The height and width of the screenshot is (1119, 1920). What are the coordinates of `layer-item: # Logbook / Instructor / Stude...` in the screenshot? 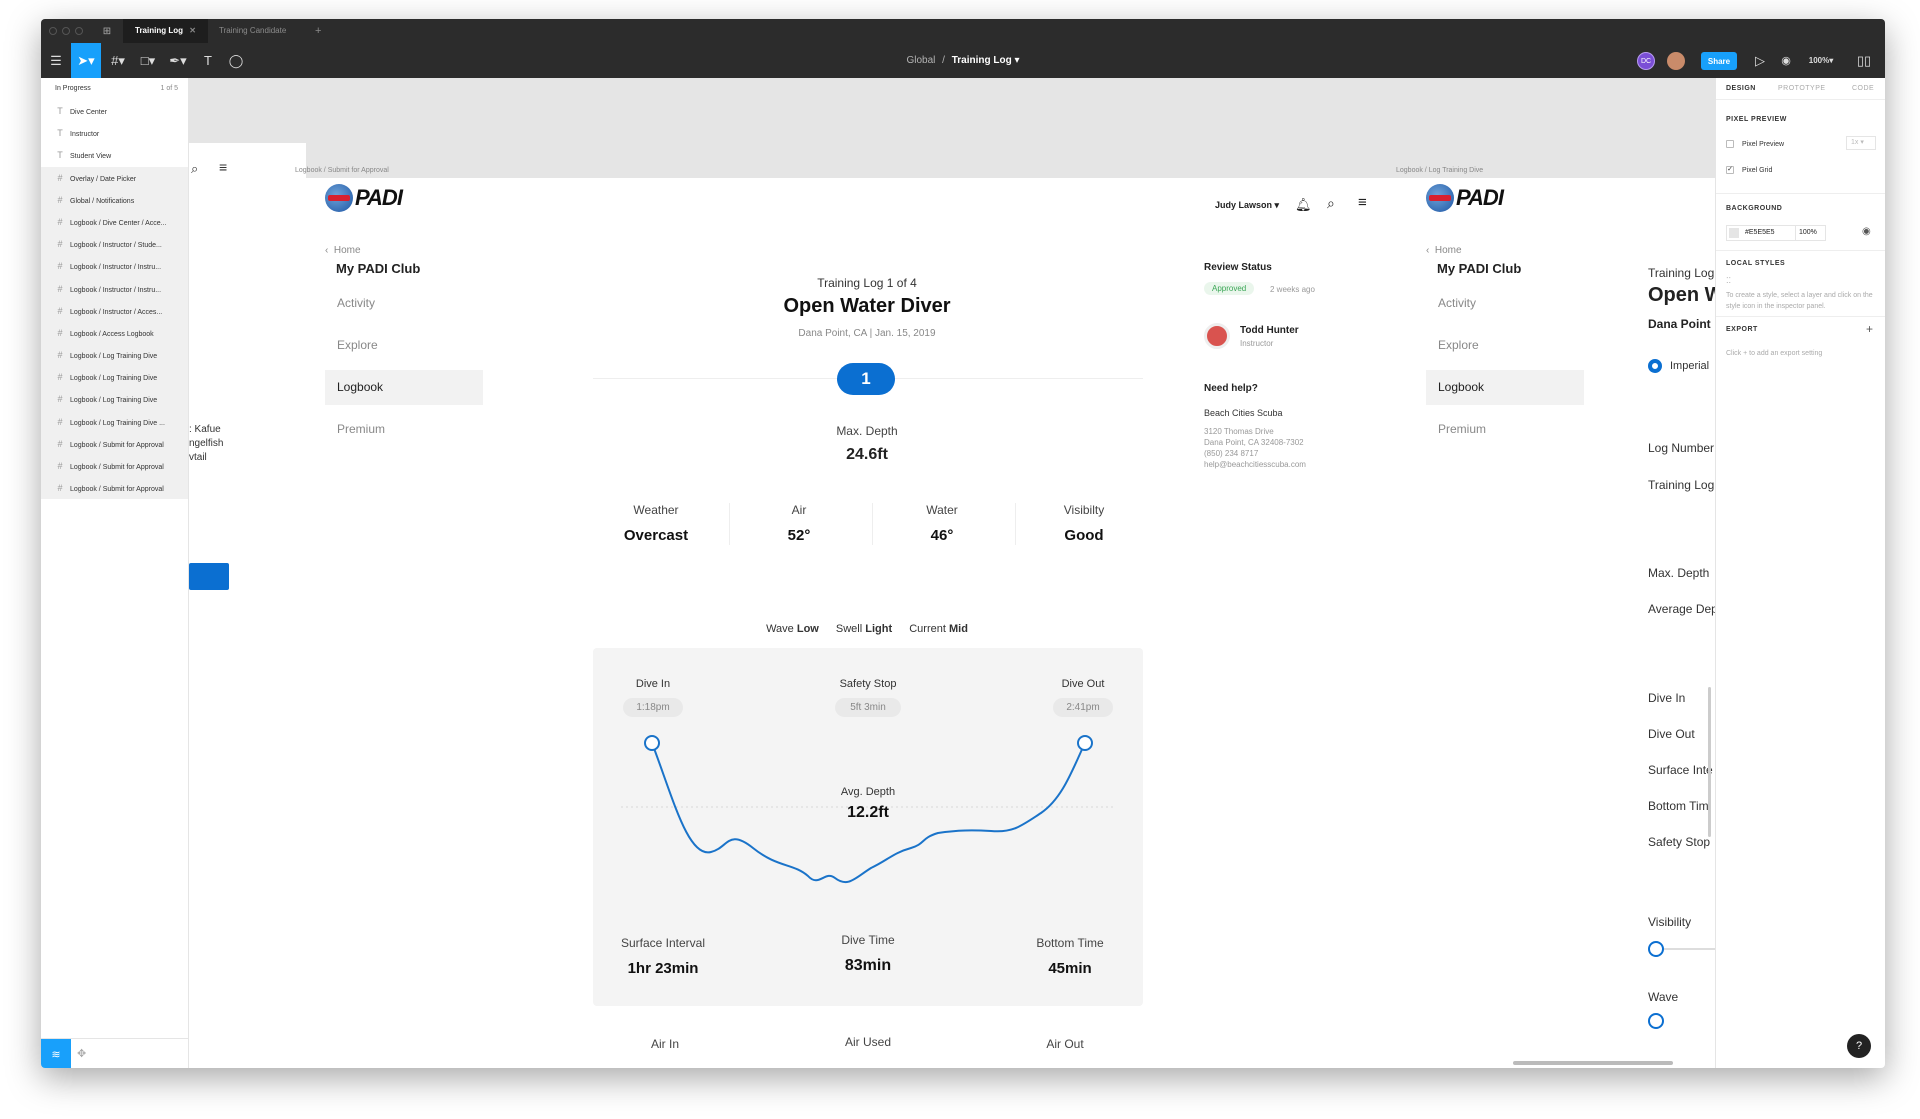 It's located at (114, 244).